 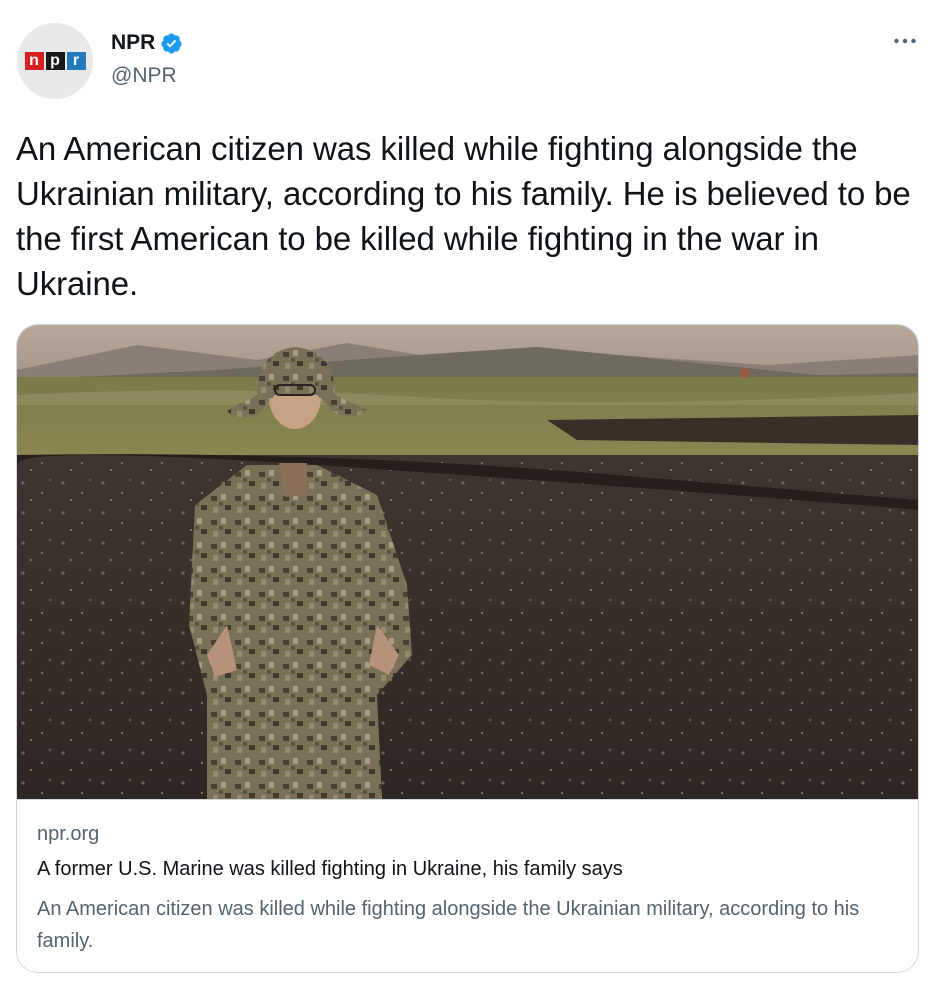 I want to click on logo-letter-r: r, so click(x=76, y=61).